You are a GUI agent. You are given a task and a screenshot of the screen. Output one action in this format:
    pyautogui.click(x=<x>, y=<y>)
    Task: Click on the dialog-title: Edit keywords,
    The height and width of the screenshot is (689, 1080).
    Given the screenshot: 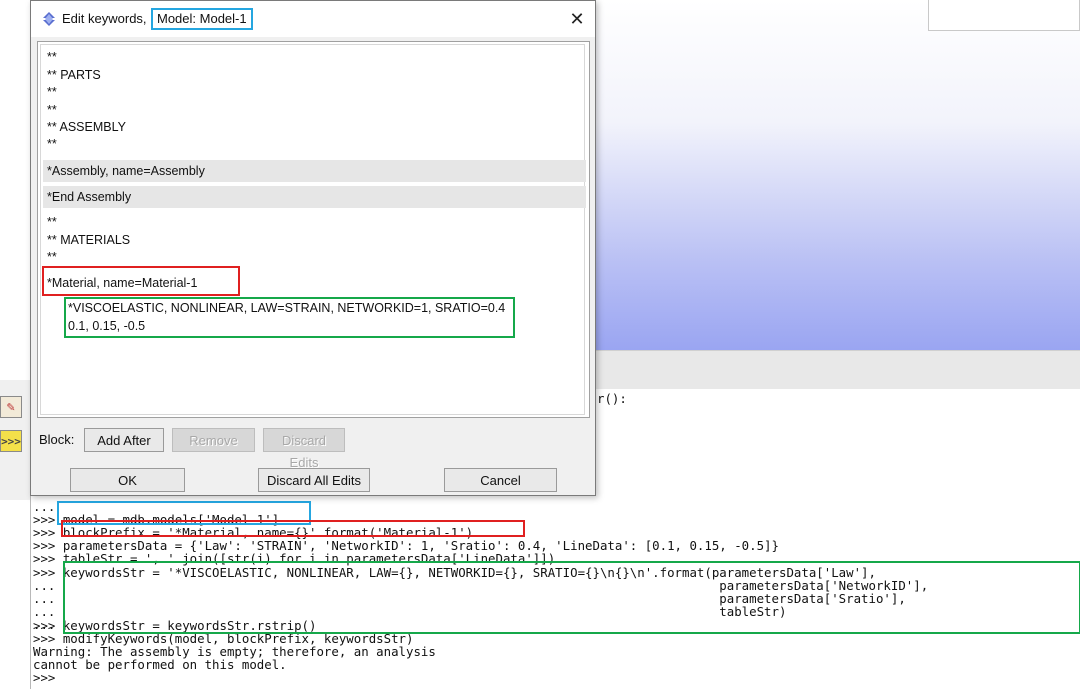 What is the action you would take?
    pyautogui.click(x=104, y=18)
    